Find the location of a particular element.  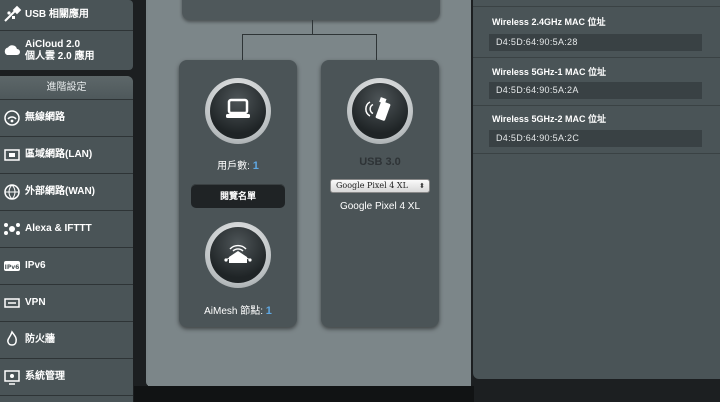

chevron-updown-icon: ⬍ is located at coordinates (422, 186).